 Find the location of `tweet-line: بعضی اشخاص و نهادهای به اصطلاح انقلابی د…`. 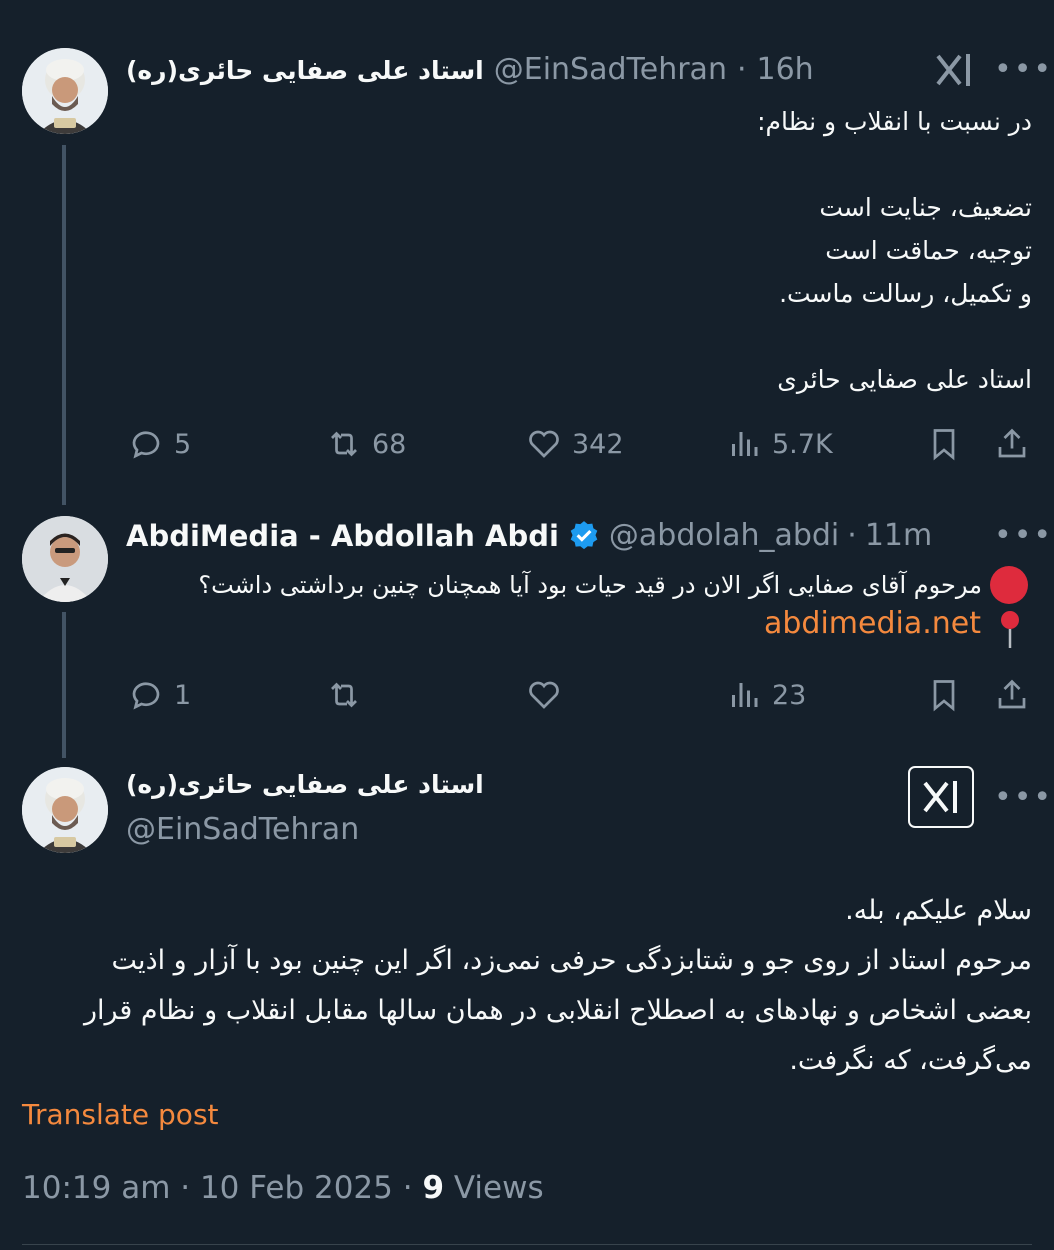

tweet-line: بعضی اشخاص و نهادهای به اصطلاح انقلابی د… is located at coordinates (557, 1010).